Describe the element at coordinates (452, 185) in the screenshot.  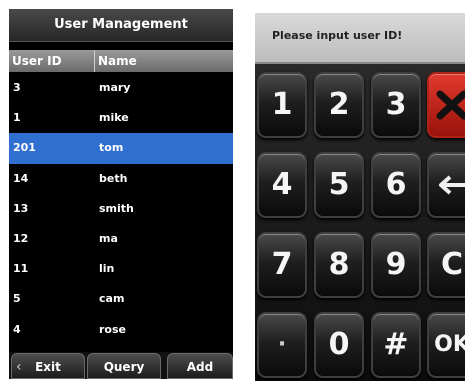
I see `backspace-arrow-icon` at that location.